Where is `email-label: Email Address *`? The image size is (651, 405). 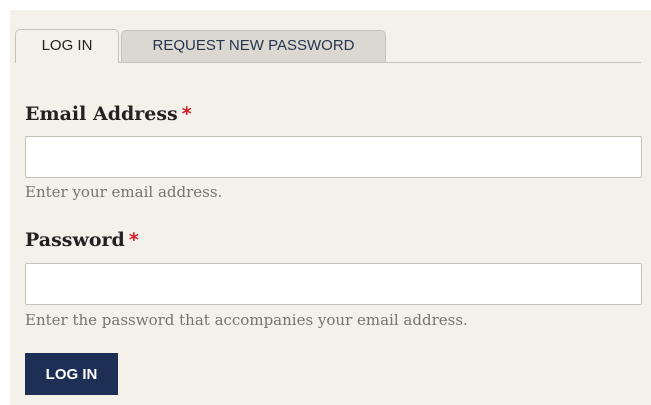 email-label: Email Address * is located at coordinates (108, 114).